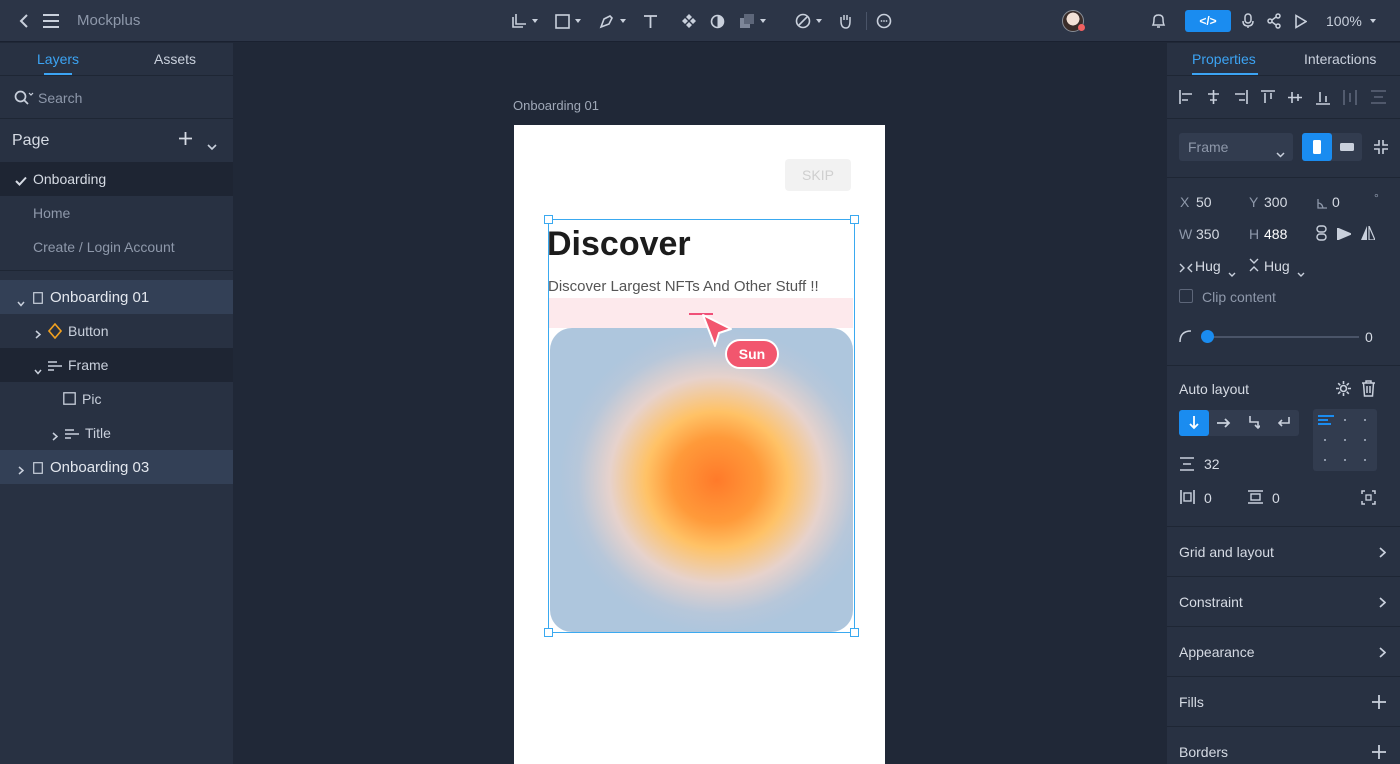 This screenshot has width=1400, height=764. I want to click on distribute-h-icon, so click(1350, 99).